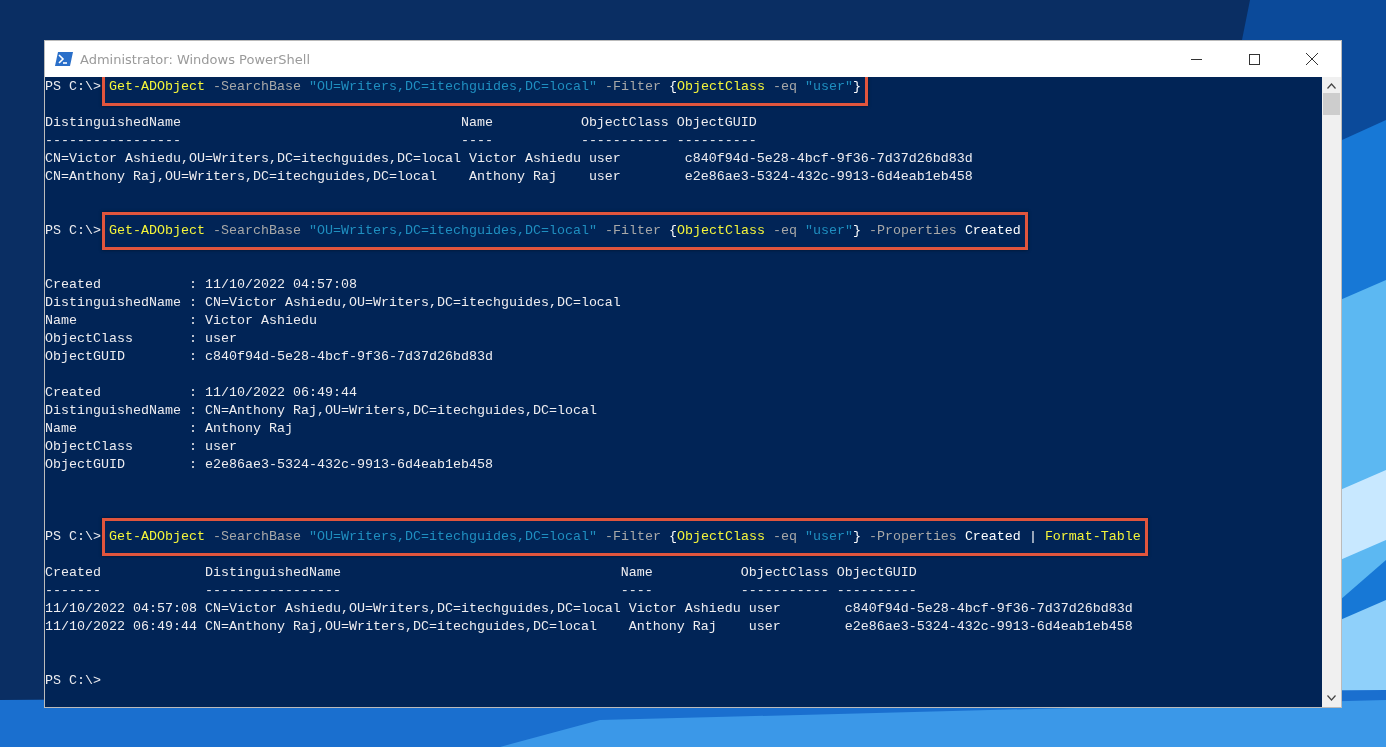  Describe the element at coordinates (485, 86) in the screenshot. I see `command-text: Get-ADObject -SearchBase "OU=Writers,DC=itechguides,DC=local" -Filter {ObjectClass -eq "user"}` at that location.